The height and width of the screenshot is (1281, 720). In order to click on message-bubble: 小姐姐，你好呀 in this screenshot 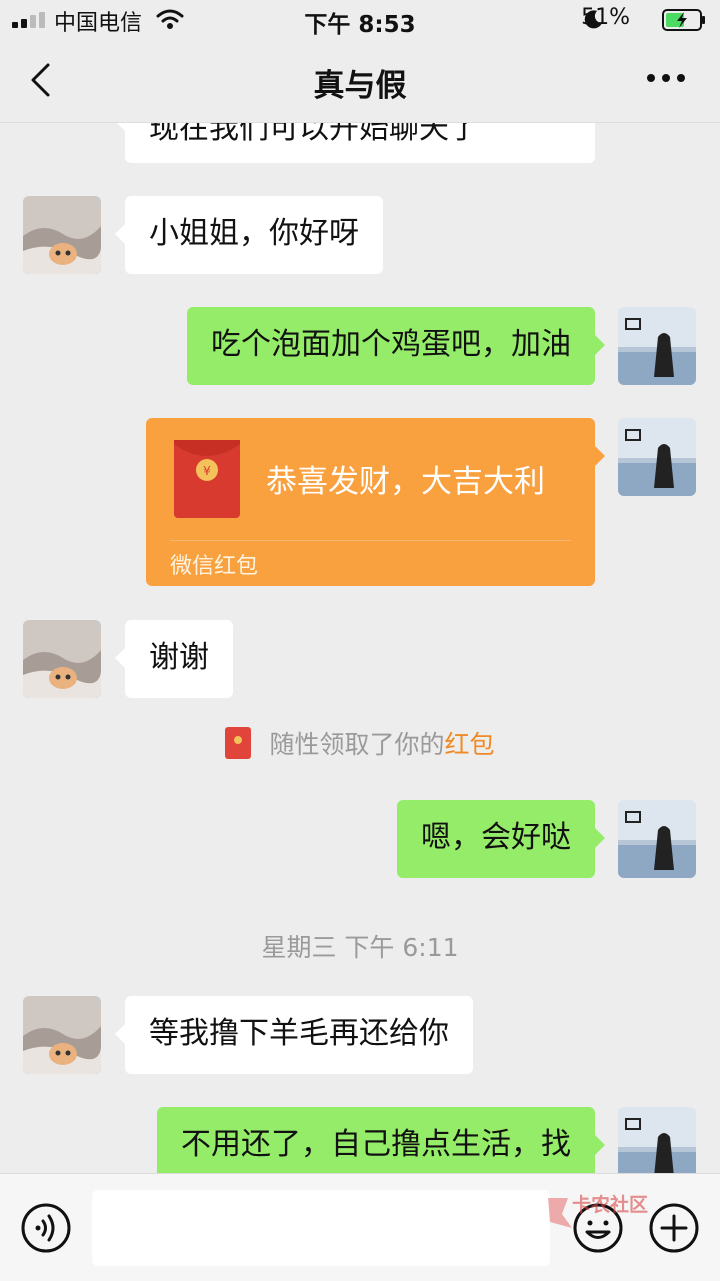, I will do `click(249, 235)`.